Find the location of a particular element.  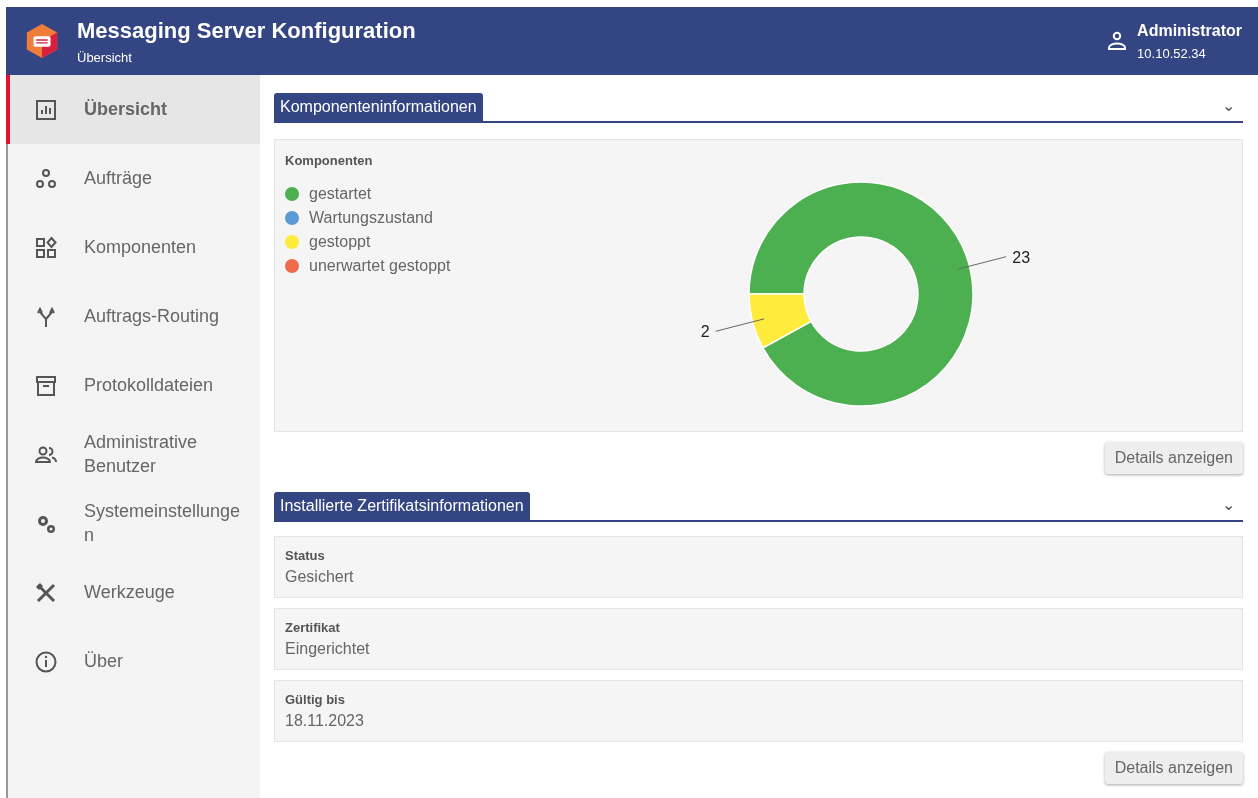

field-label: Gültig bis is located at coordinates (315, 699).